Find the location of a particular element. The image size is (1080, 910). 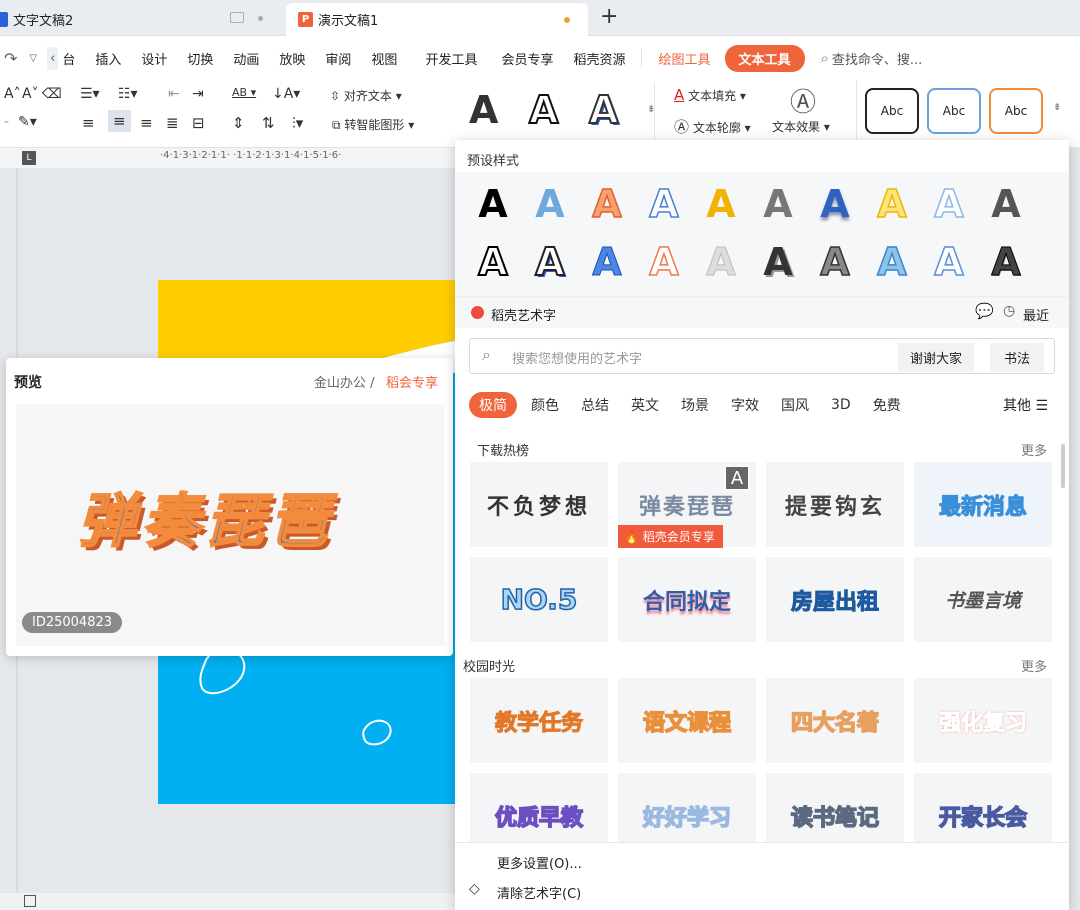

section-hot-more: 更多 is located at coordinates (1034, 449).